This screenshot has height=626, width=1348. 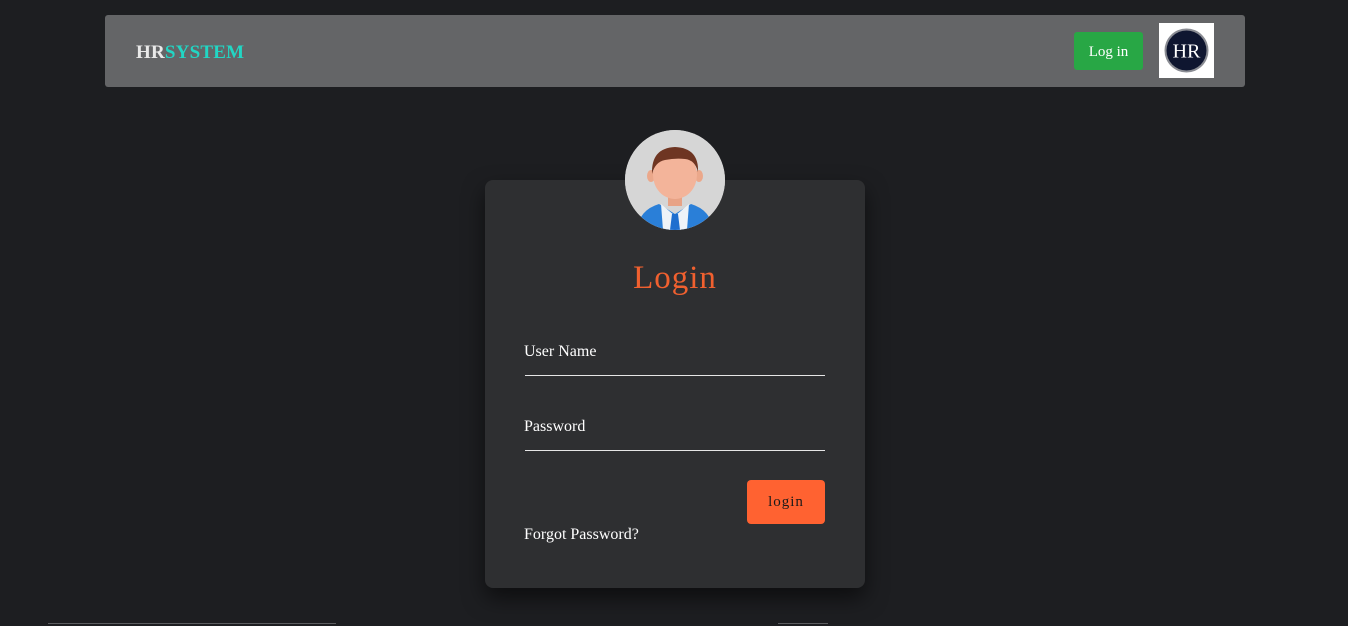 What do you see at coordinates (581, 535) in the screenshot?
I see `forgot-password-link: Forgot Password?` at bounding box center [581, 535].